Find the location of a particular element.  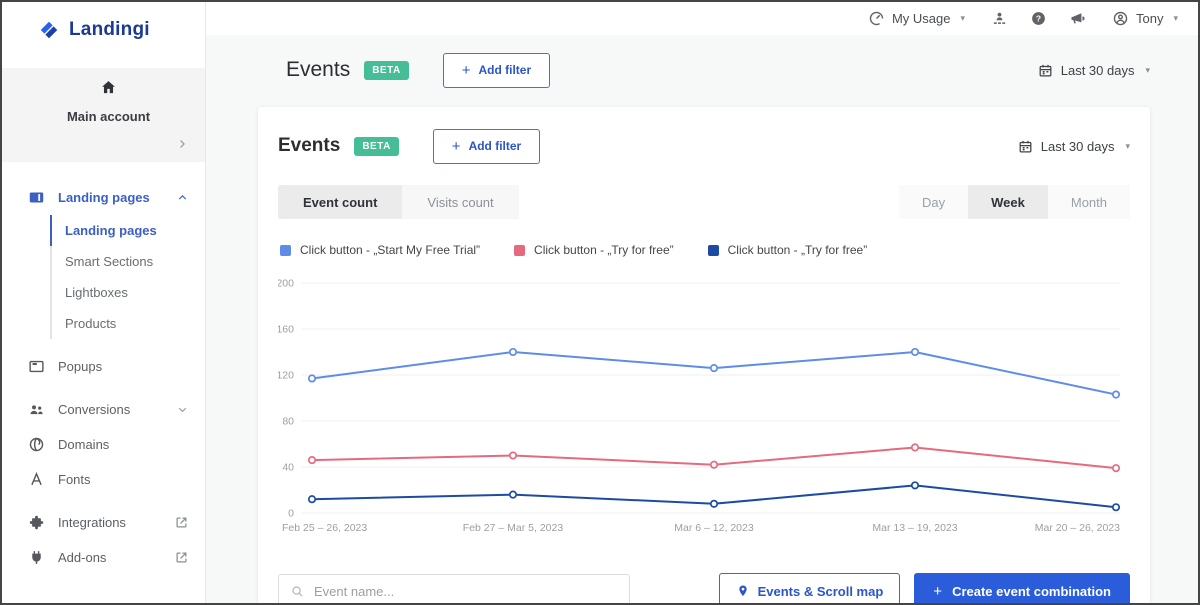

calendar-icon is located at coordinates (1045, 70).